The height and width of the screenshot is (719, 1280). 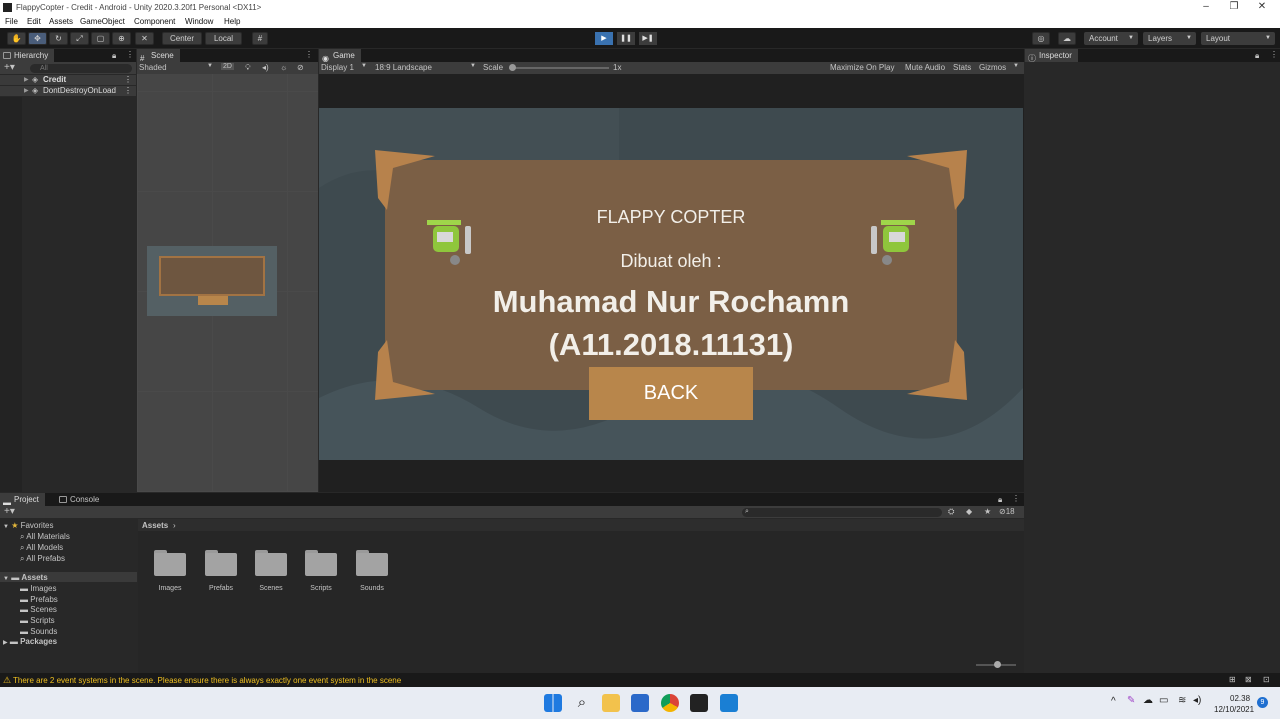 I want to click on menu-edit: Edit, so click(x=34, y=21).